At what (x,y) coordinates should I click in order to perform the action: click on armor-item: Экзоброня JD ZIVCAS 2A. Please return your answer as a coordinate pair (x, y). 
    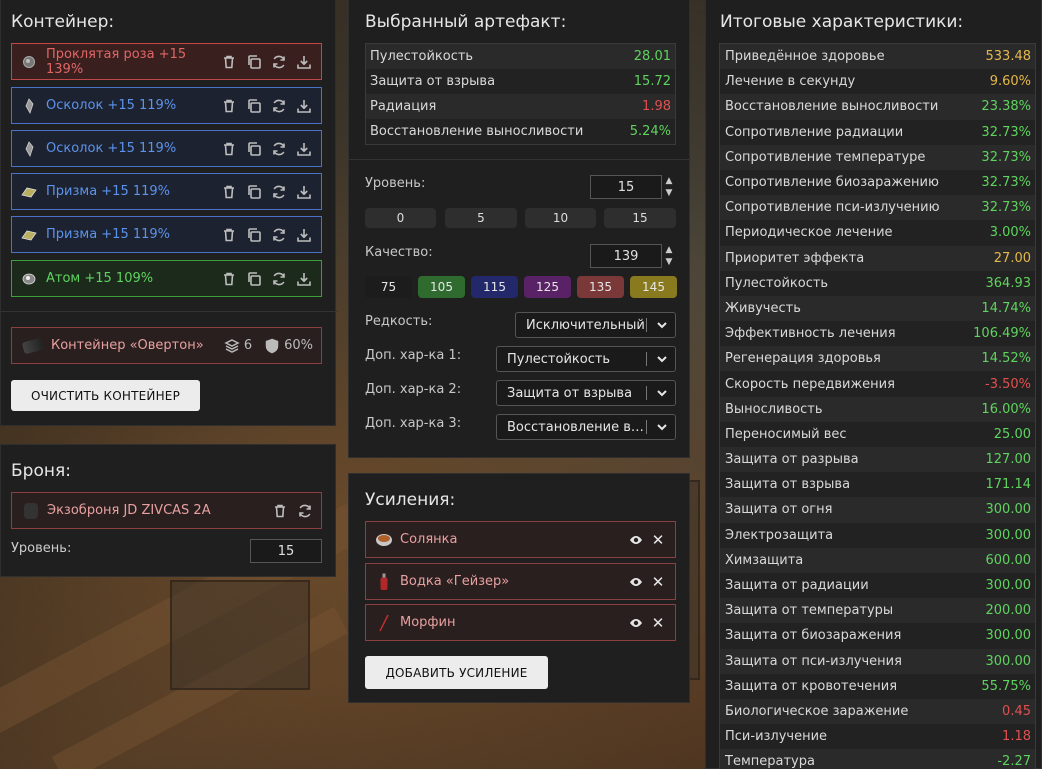
    Looking at the image, I should click on (166, 510).